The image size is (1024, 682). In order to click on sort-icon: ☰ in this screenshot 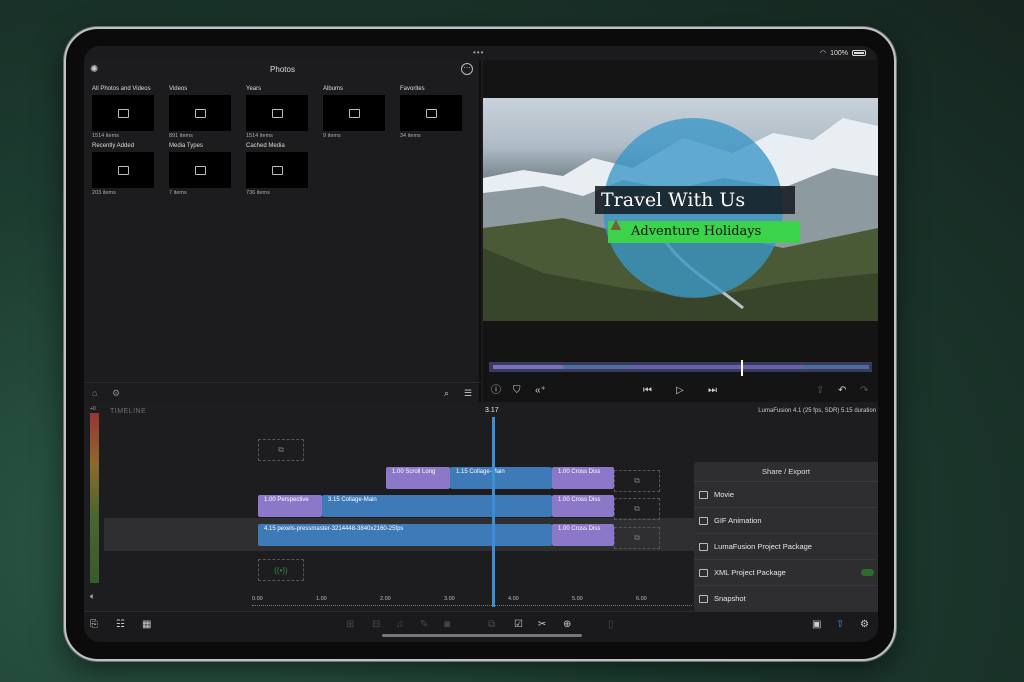, I will do `click(469, 393)`.